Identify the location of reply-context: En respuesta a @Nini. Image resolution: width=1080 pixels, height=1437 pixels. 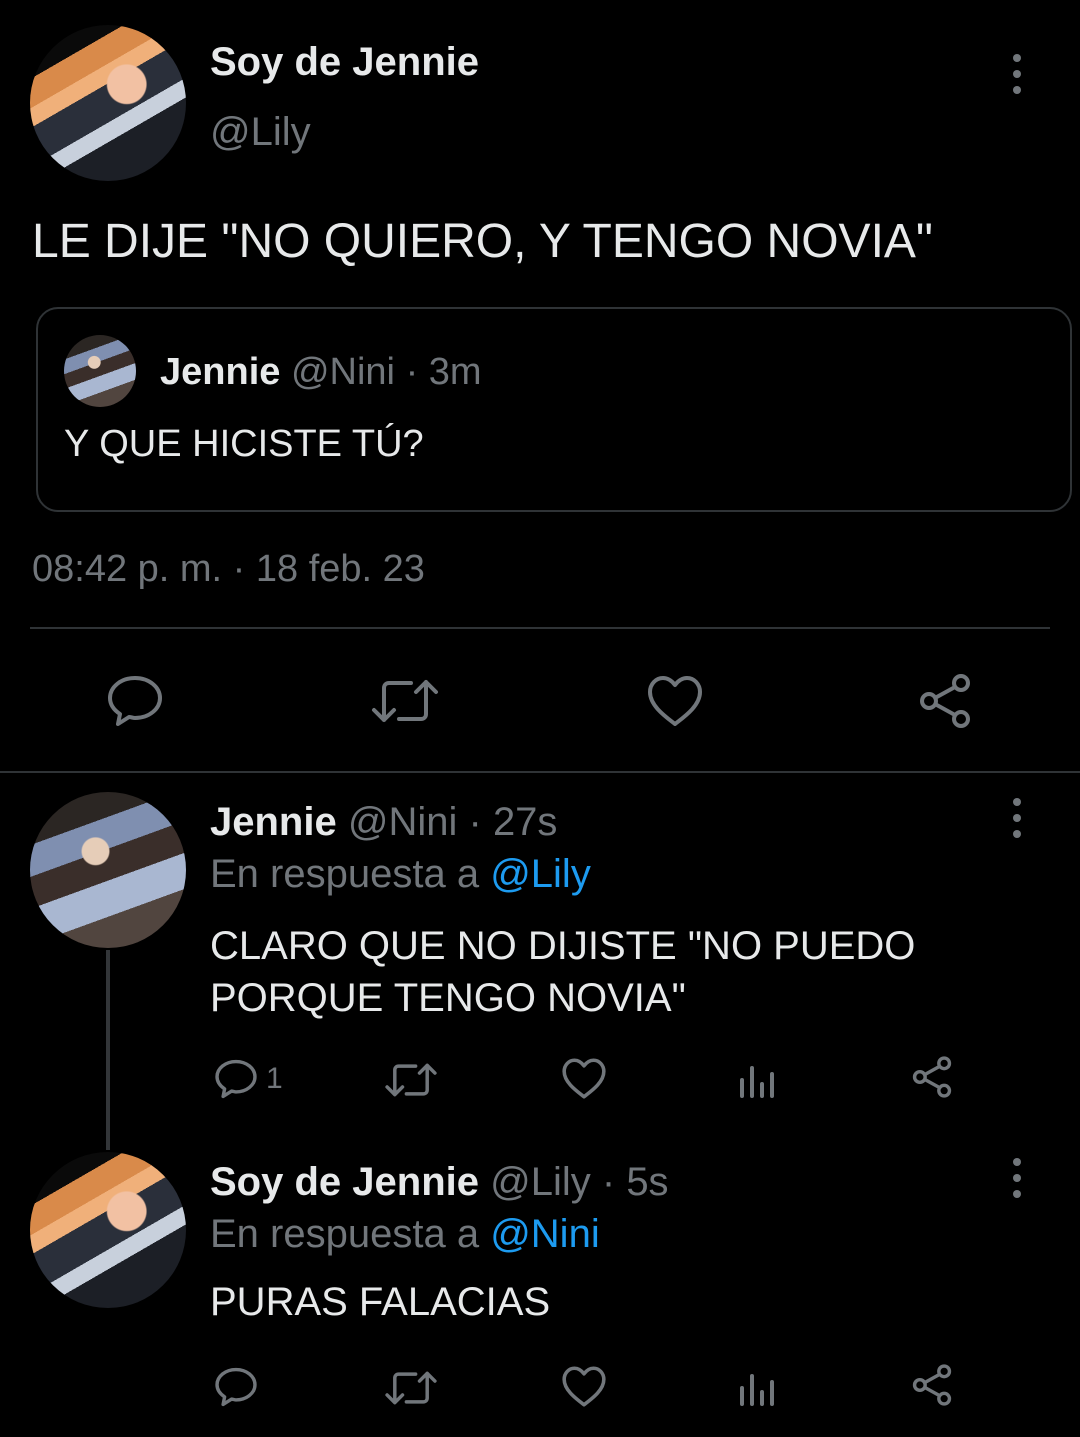
(405, 1234).